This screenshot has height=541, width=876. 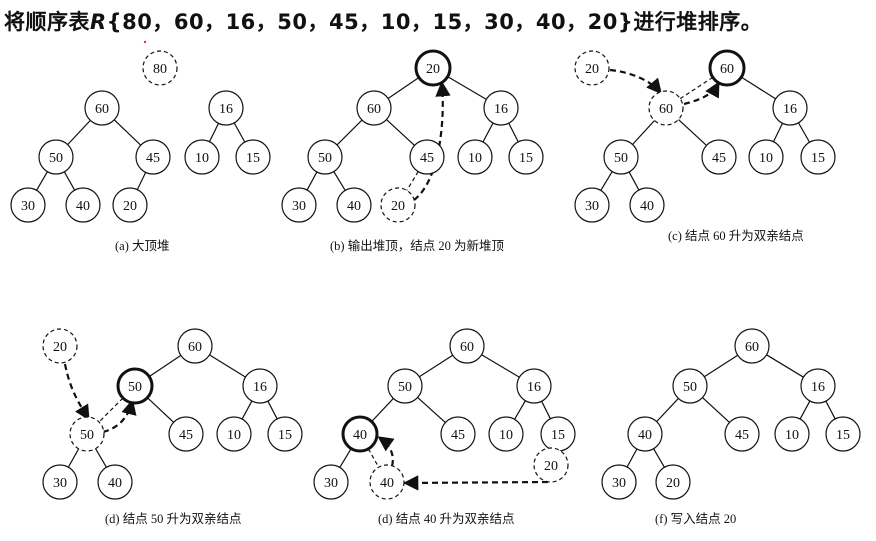 What do you see at coordinates (417, 245) in the screenshot?
I see `panel-caption: (b) 输出堆顶，结点 20 为新堆顶` at bounding box center [417, 245].